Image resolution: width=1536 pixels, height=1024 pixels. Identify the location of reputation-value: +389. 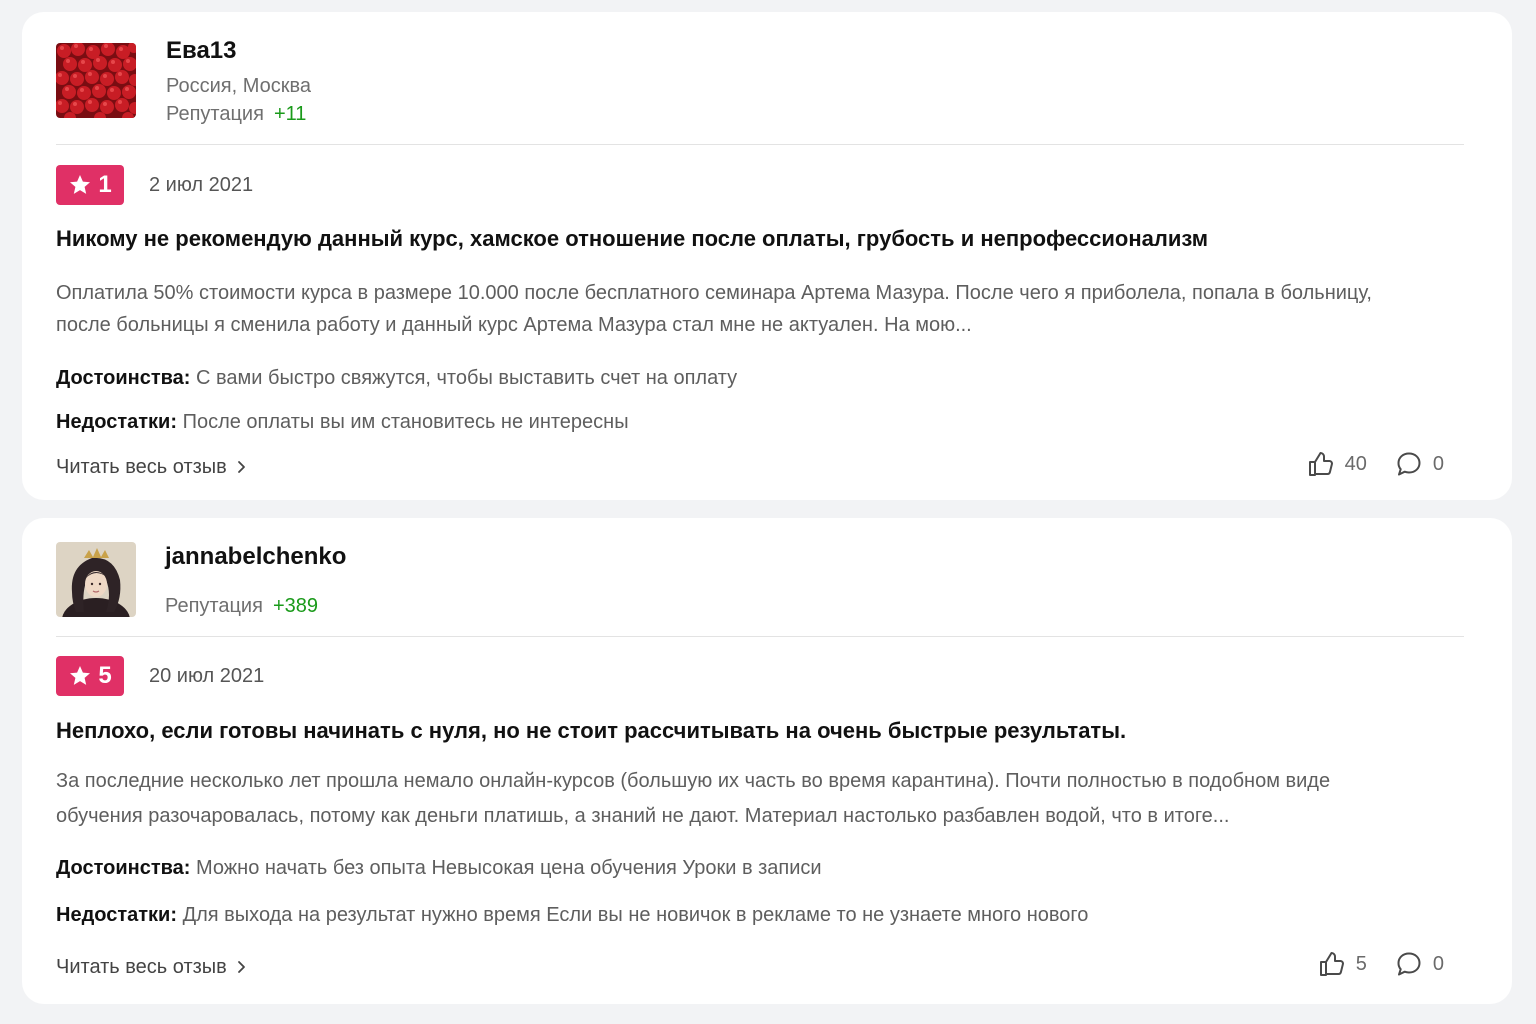
(295, 606).